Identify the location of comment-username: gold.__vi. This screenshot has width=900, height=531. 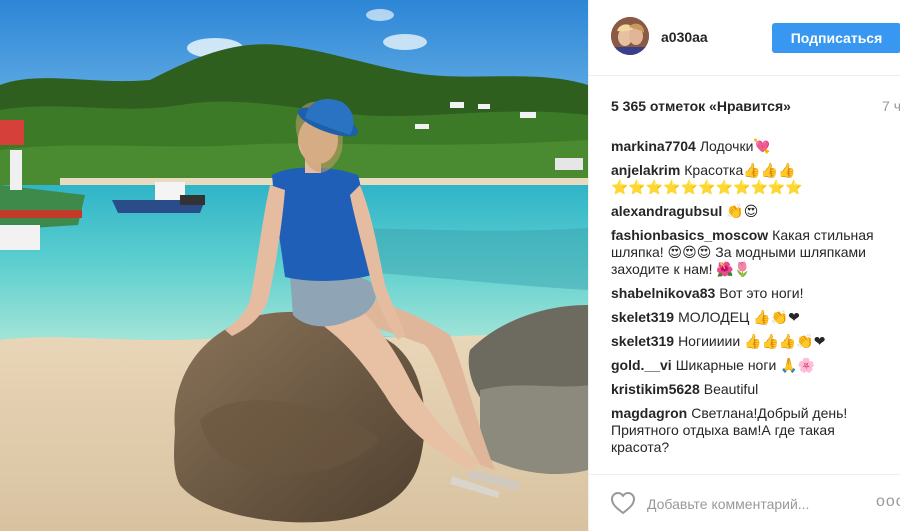
(641, 365).